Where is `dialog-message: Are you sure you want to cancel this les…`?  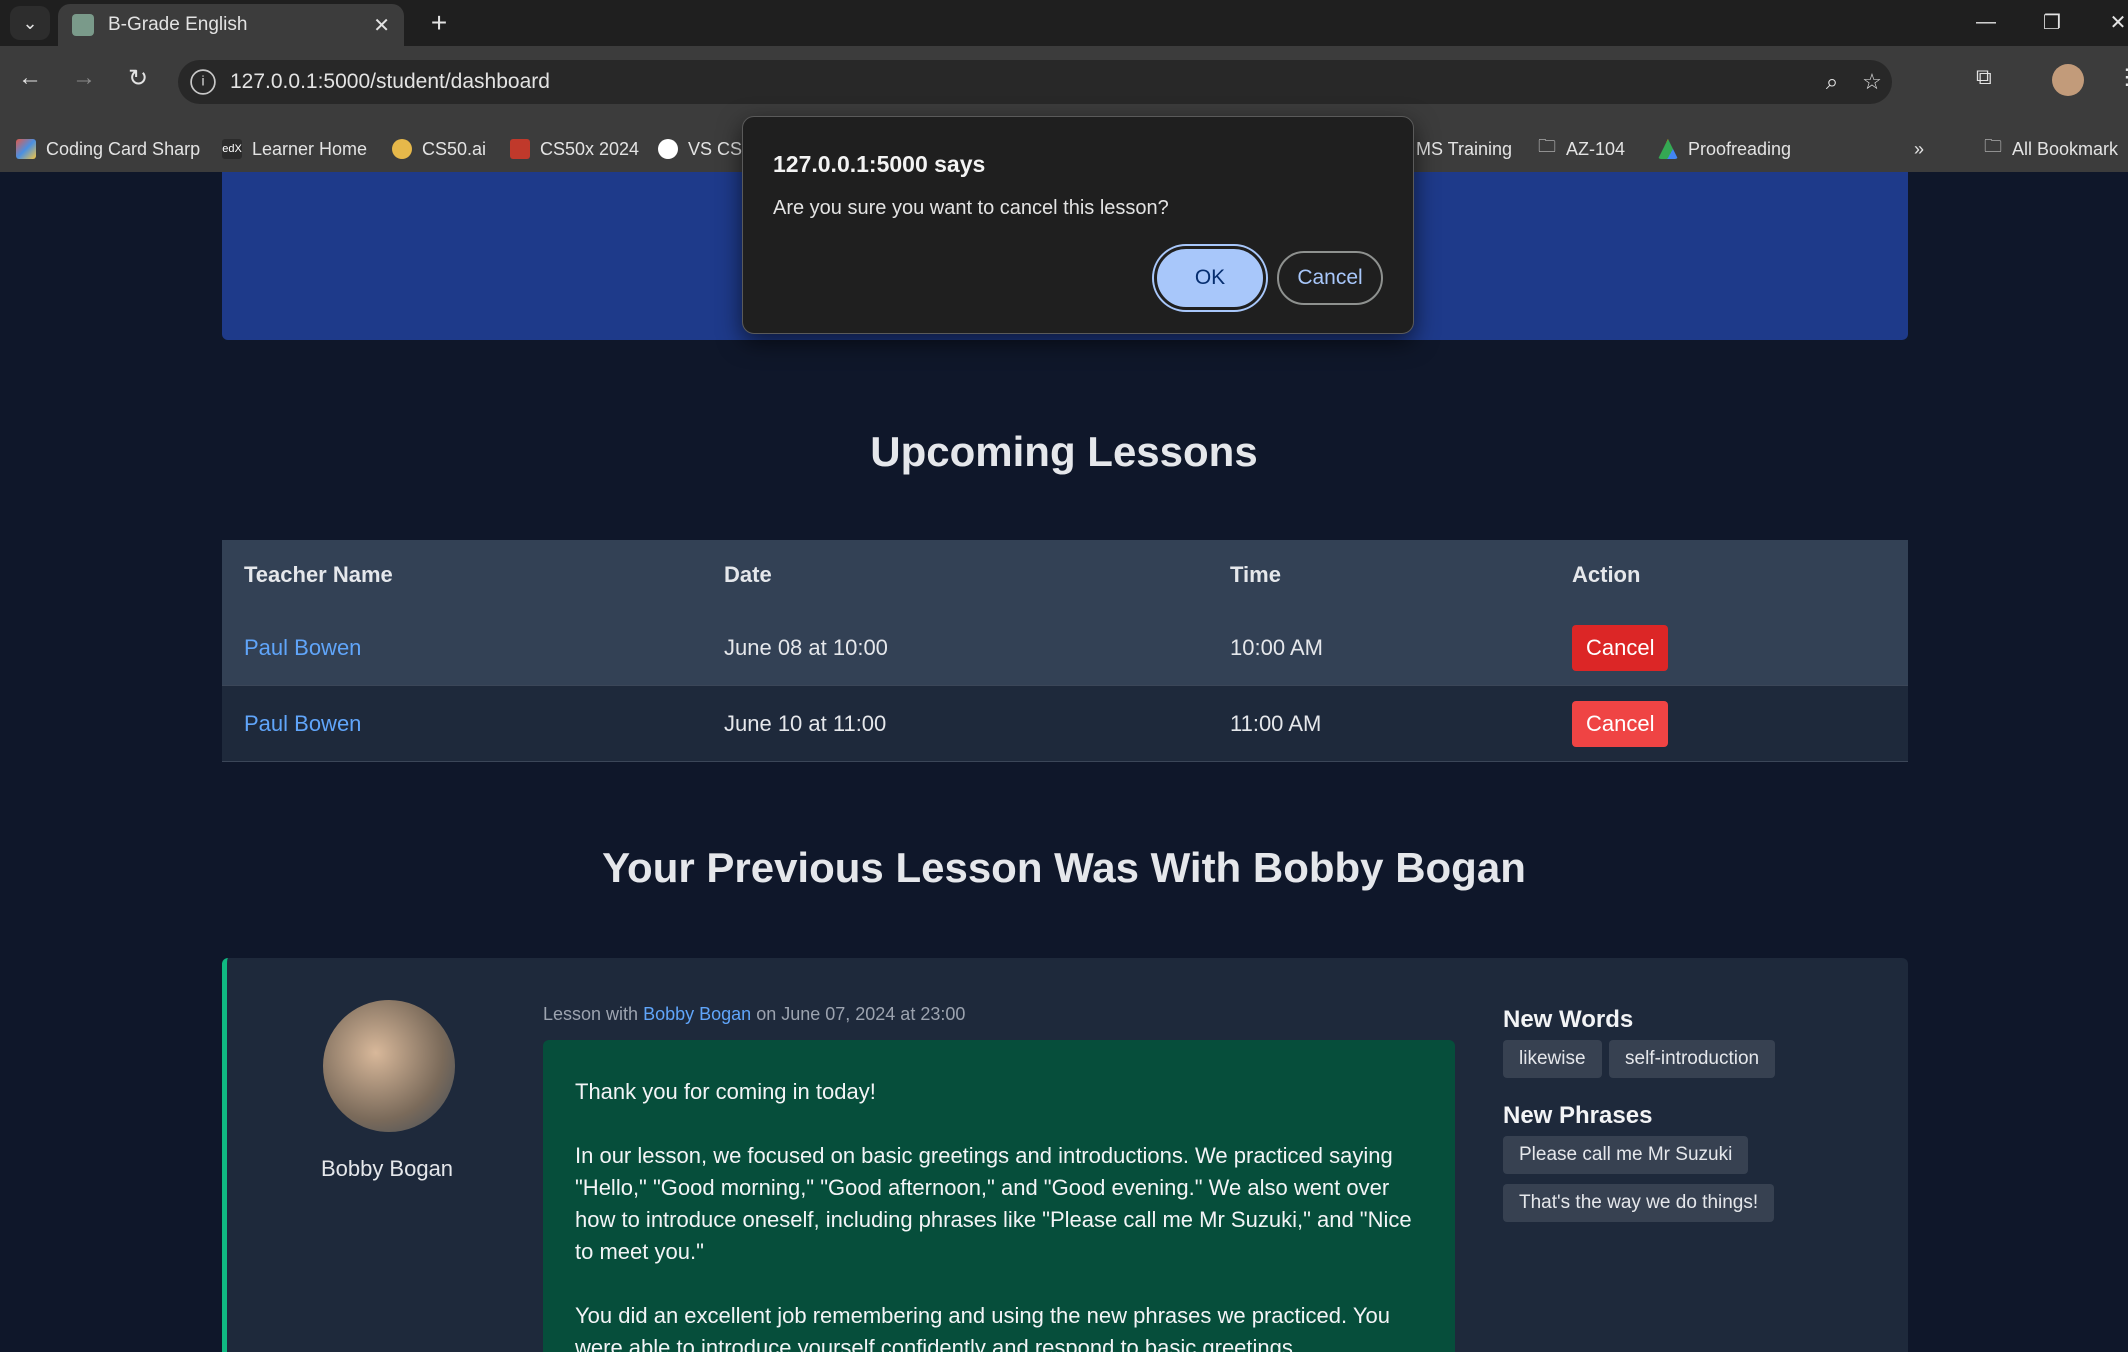 dialog-message: Are you sure you want to cancel this les… is located at coordinates (971, 208).